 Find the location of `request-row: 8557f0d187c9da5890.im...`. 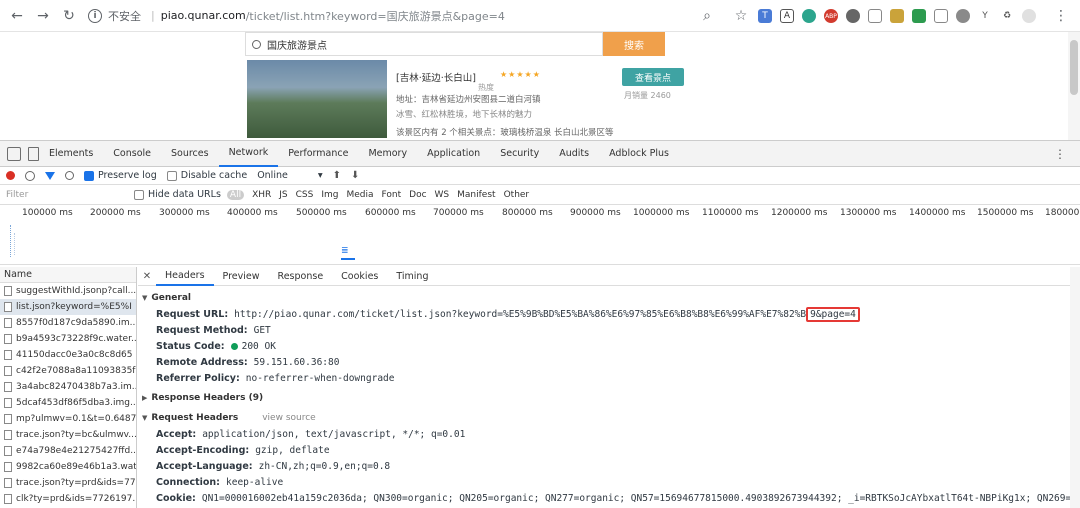

request-row: 8557f0d187c9da5890.im... is located at coordinates (68, 323).